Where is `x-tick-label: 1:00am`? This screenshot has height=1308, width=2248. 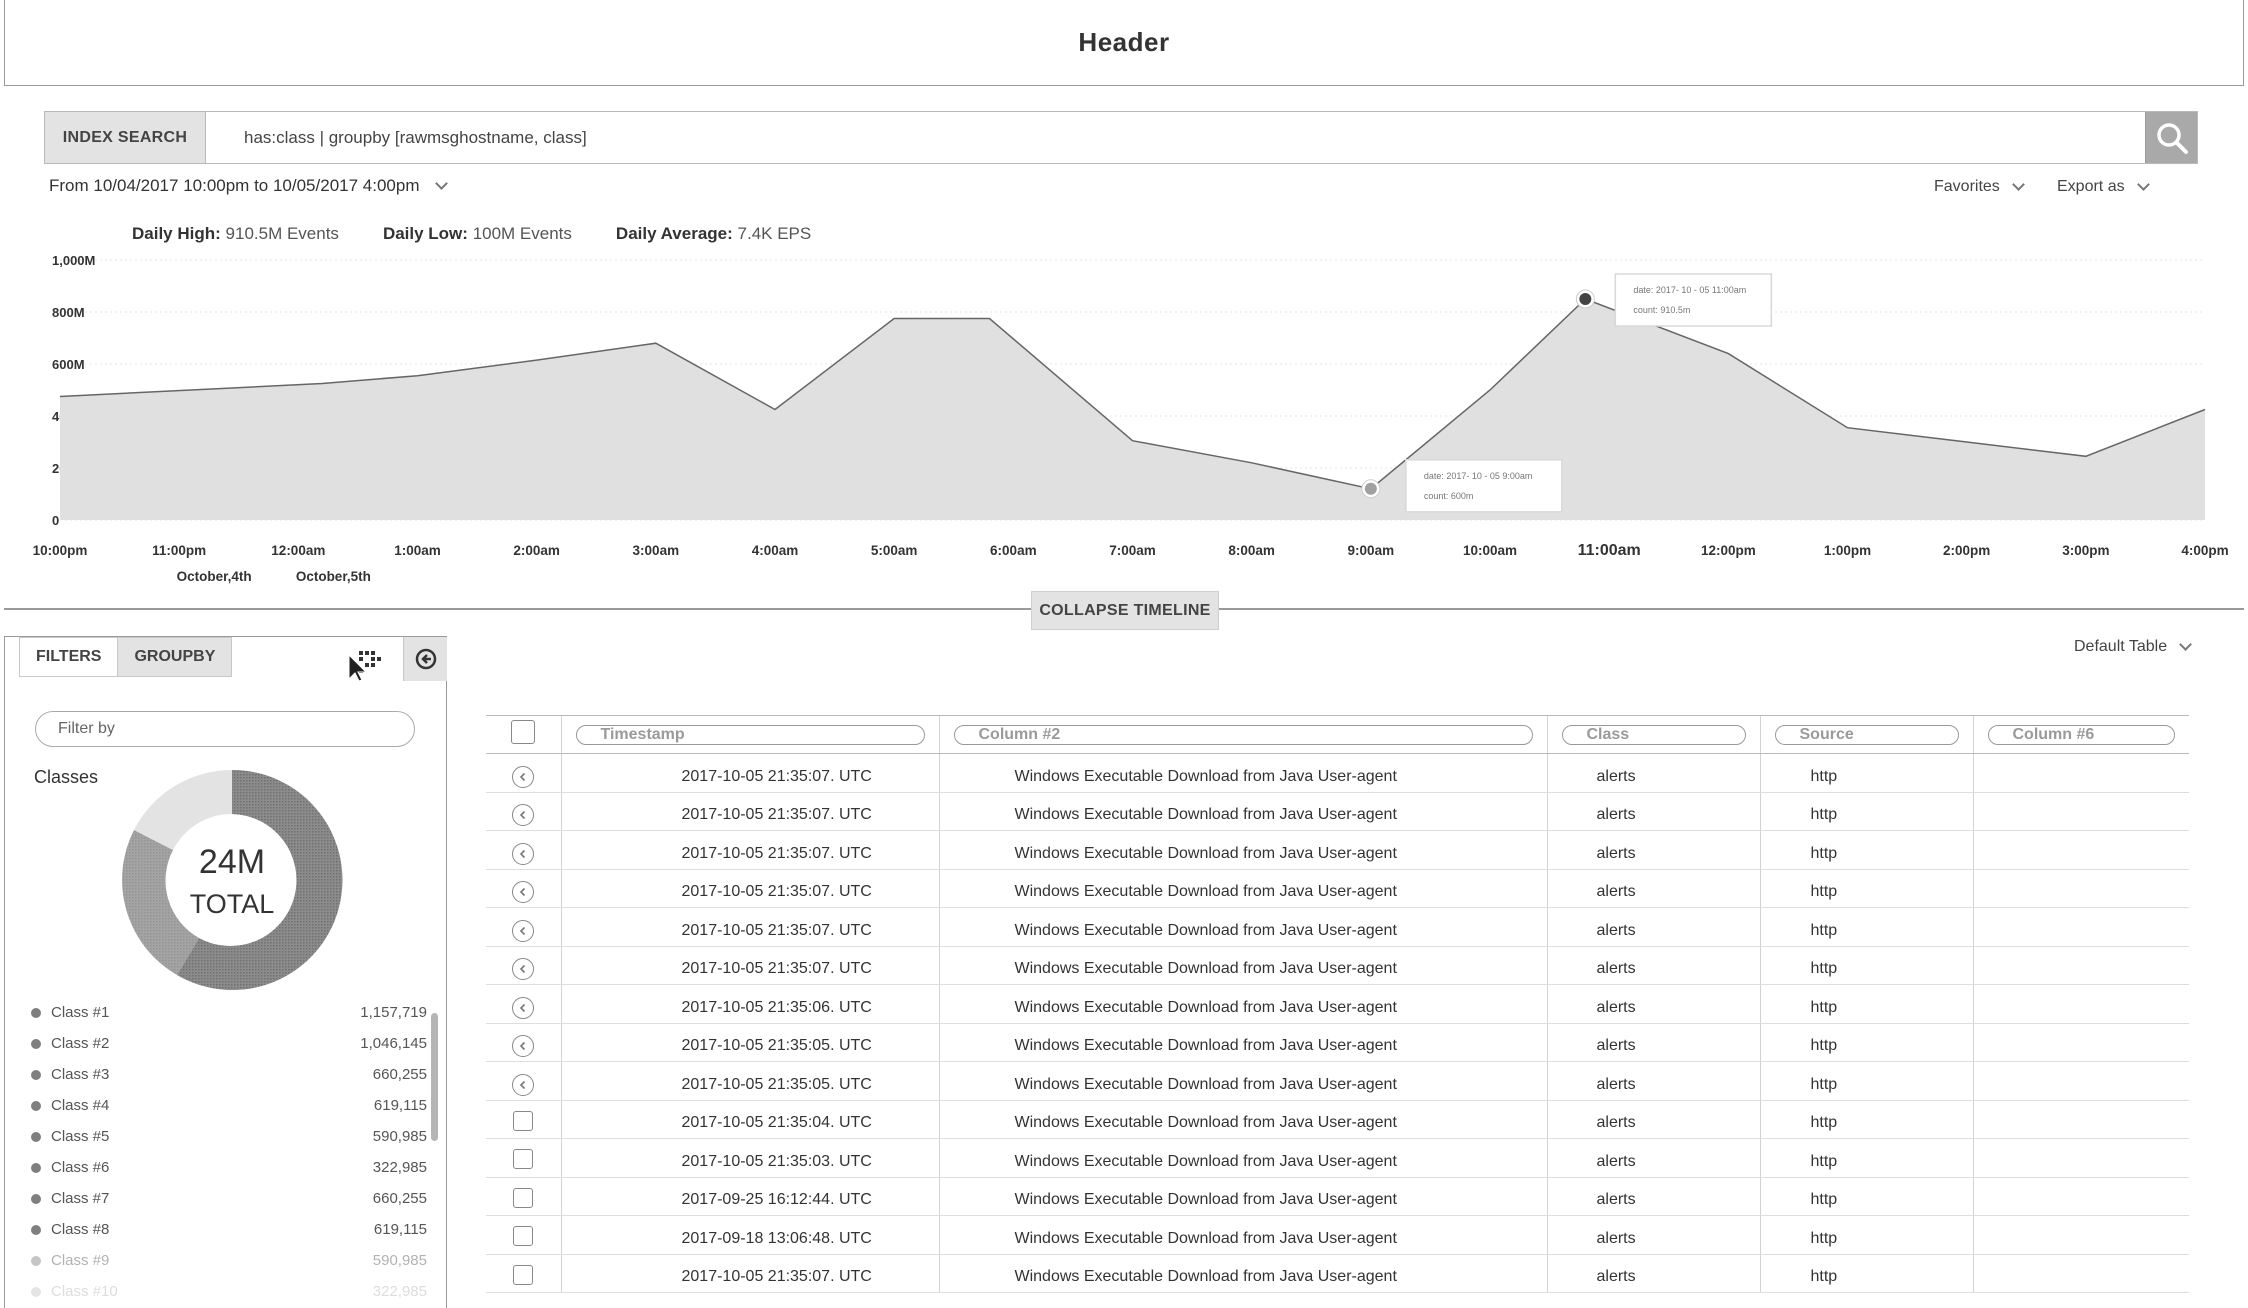
x-tick-label: 1:00am is located at coordinates (417, 550).